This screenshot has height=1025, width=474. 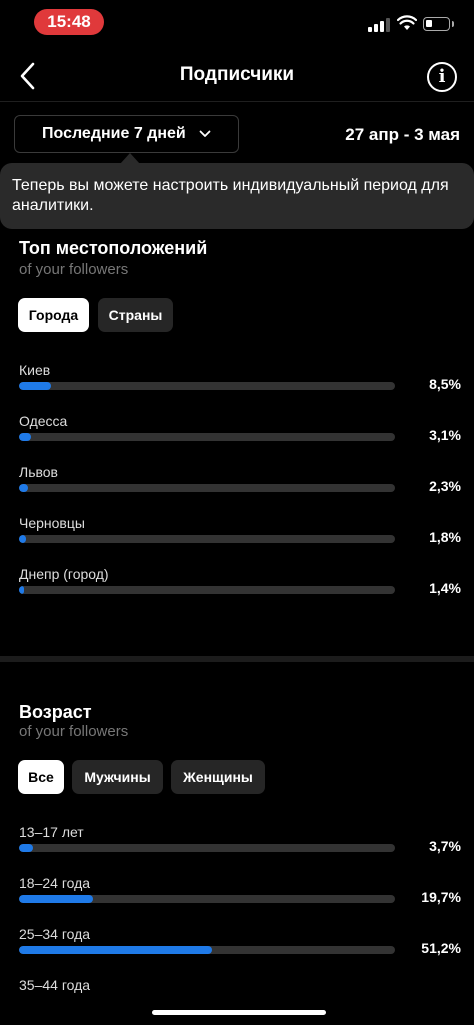 I want to click on age-tab-2: Женщины, so click(x=218, y=777).